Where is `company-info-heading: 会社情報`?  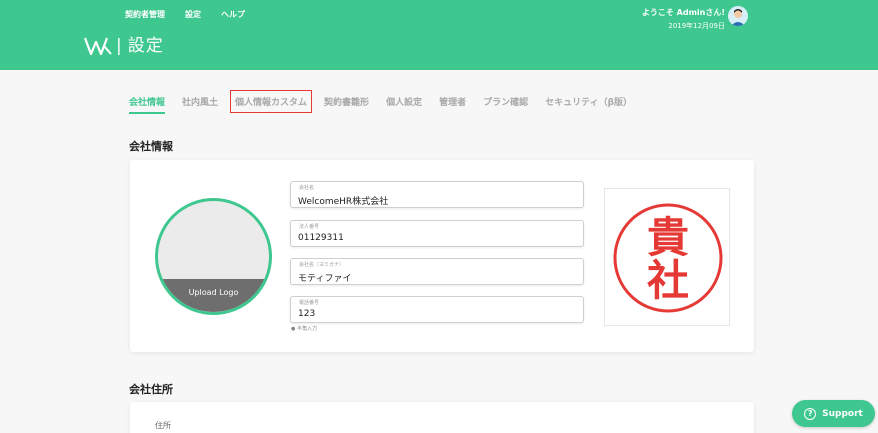
company-info-heading: 会社情報 is located at coordinates (151, 146).